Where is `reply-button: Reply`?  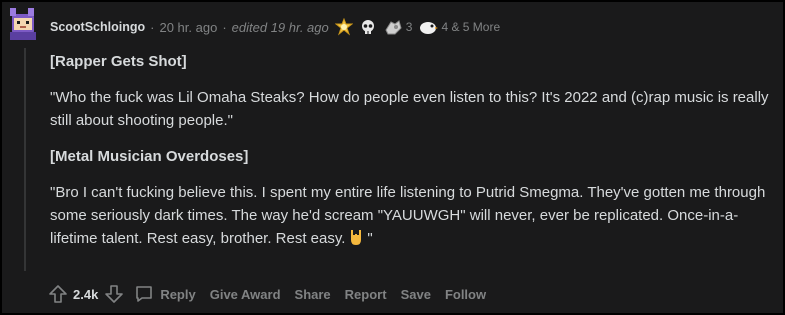
reply-button: Reply is located at coordinates (165, 294).